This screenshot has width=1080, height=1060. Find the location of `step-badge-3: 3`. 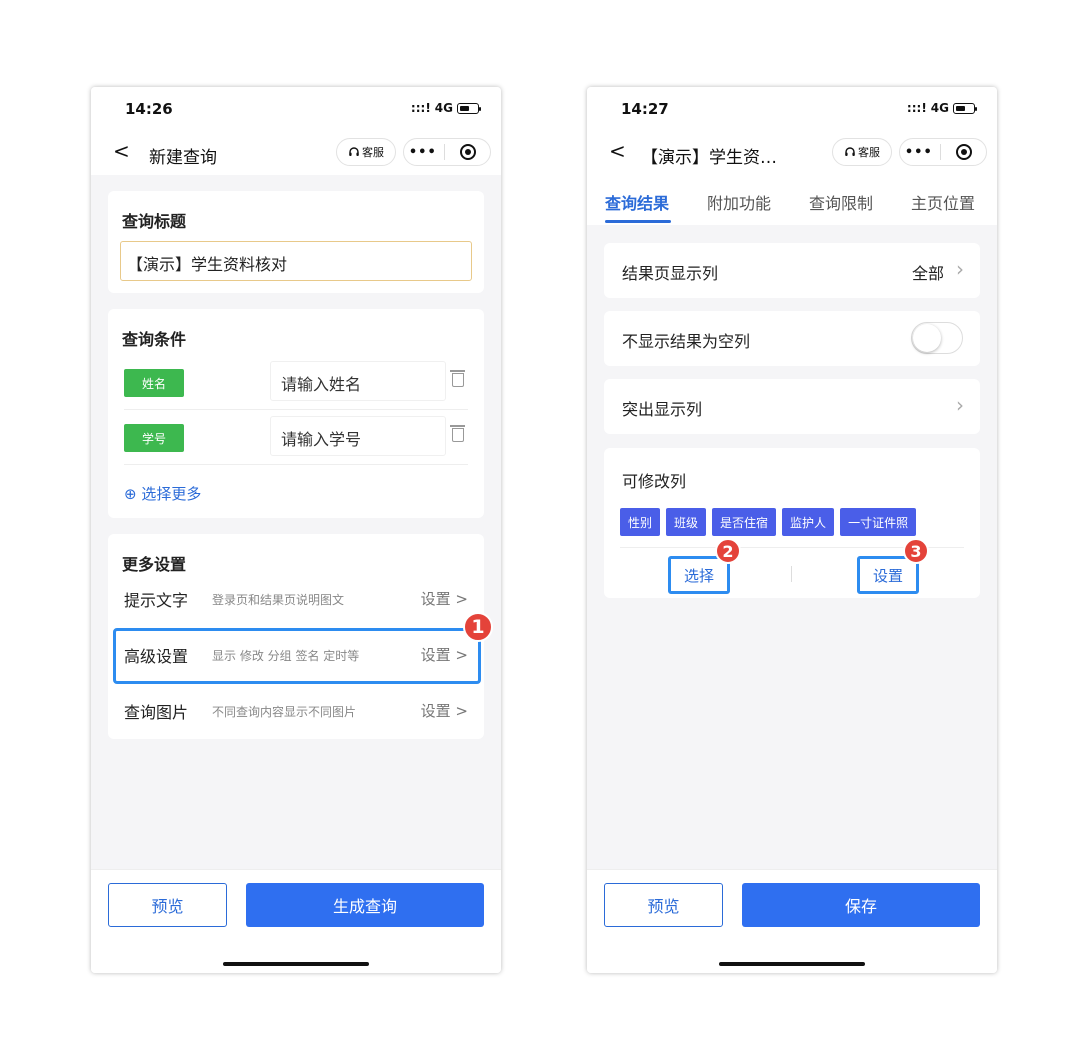

step-badge-3: 3 is located at coordinates (916, 551).